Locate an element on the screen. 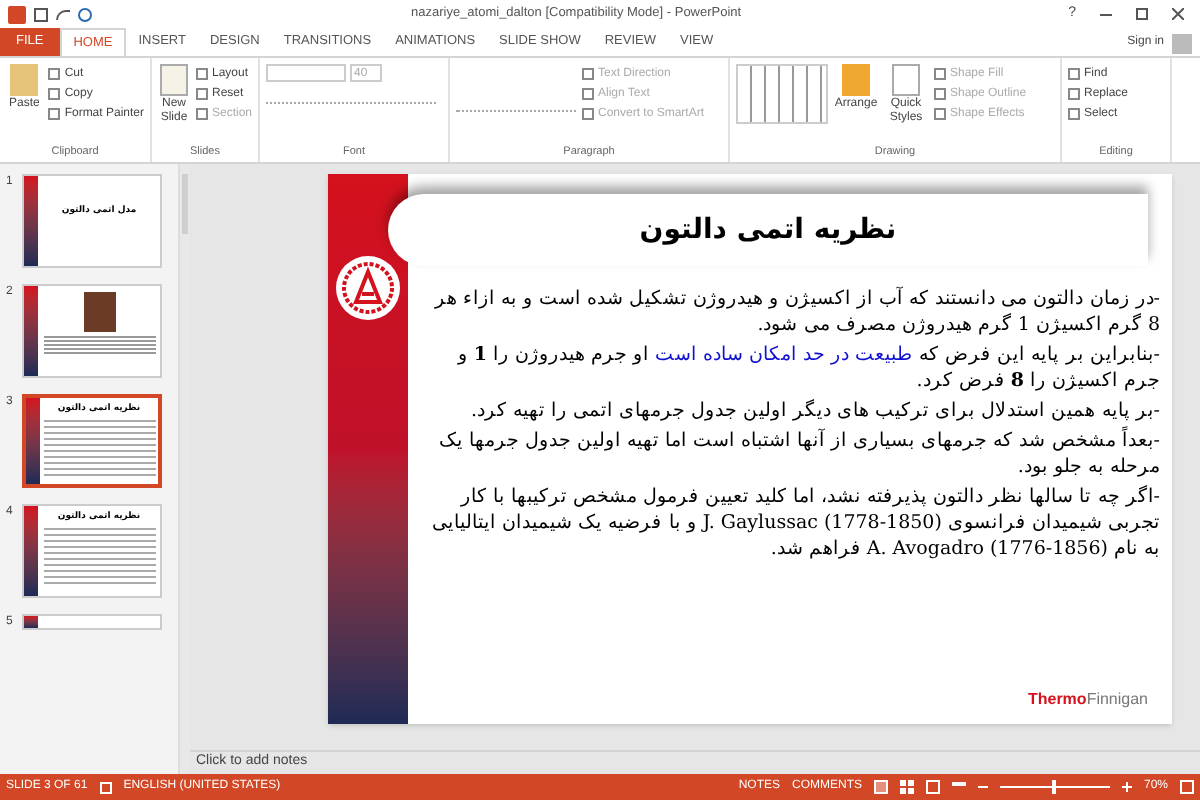 This screenshot has height=800, width=1200. zoom-slider is located at coordinates (1054, 787).